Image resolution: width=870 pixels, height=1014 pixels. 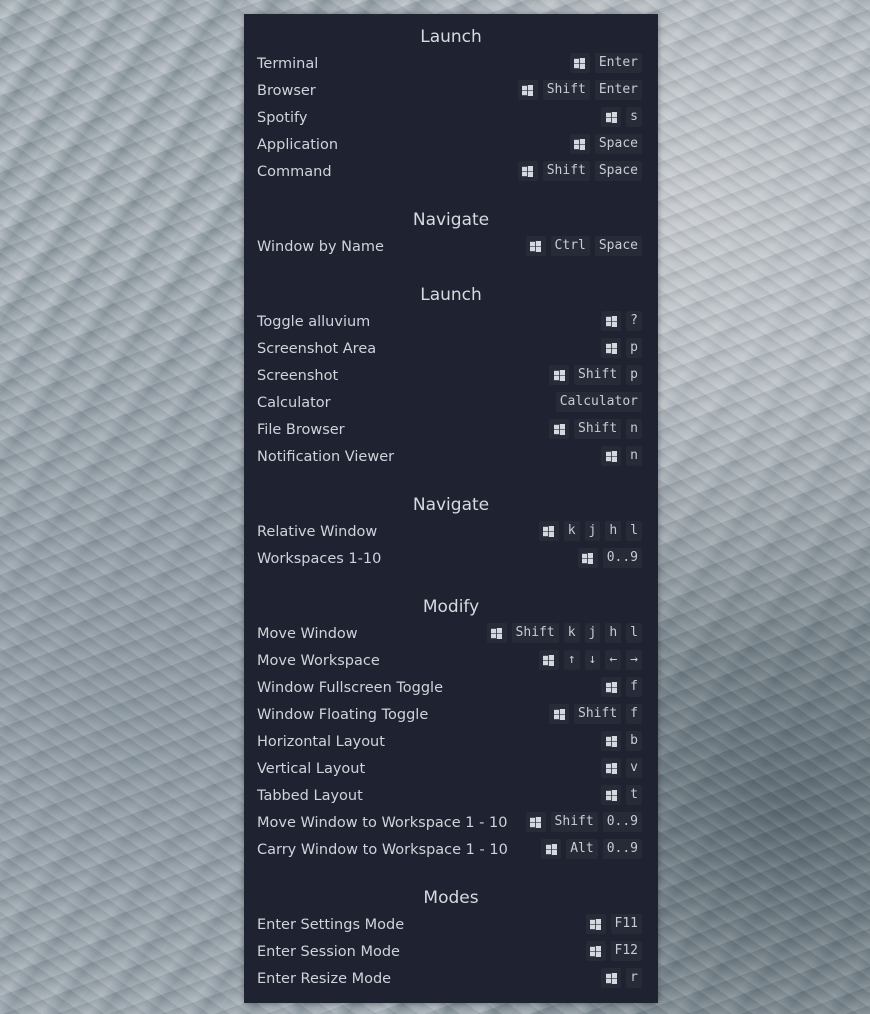 I want to click on key-cap: Ctrl, so click(x=570, y=246).